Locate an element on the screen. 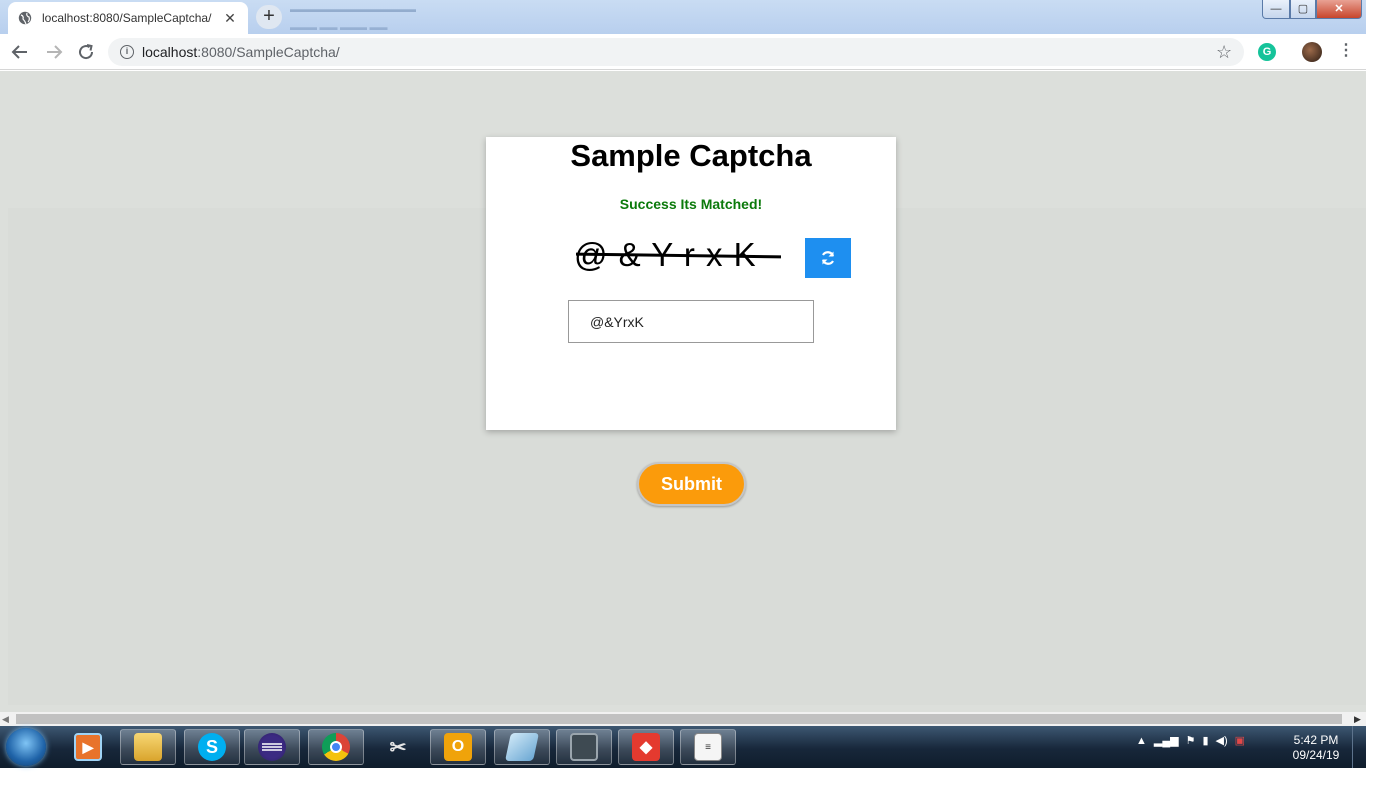 The image size is (1388, 792). submit-button: Submit is located at coordinates (691, 484).